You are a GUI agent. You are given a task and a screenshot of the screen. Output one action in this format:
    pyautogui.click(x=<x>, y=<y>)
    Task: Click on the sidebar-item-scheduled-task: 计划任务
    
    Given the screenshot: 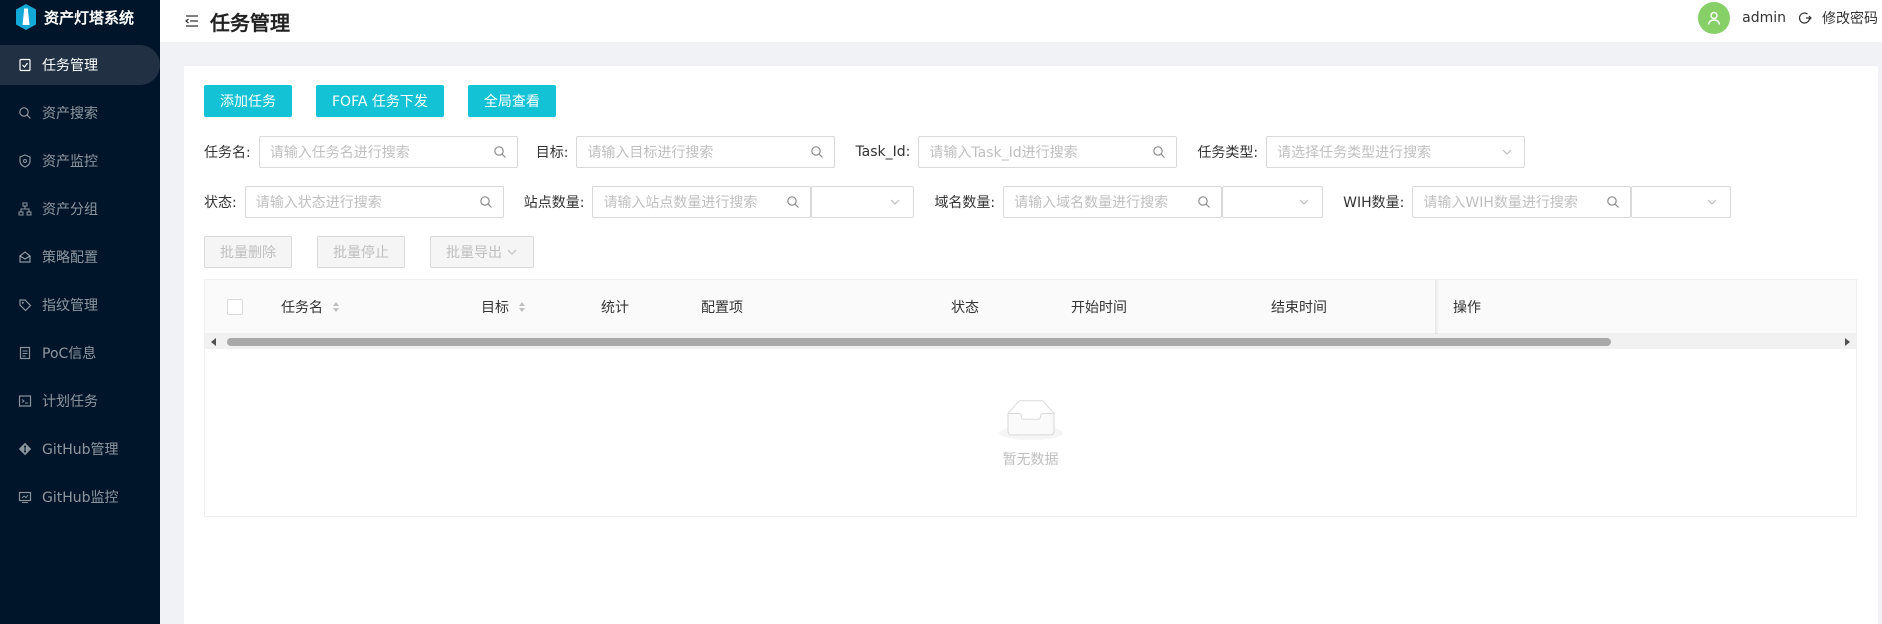 What is the action you would take?
    pyautogui.click(x=80, y=401)
    